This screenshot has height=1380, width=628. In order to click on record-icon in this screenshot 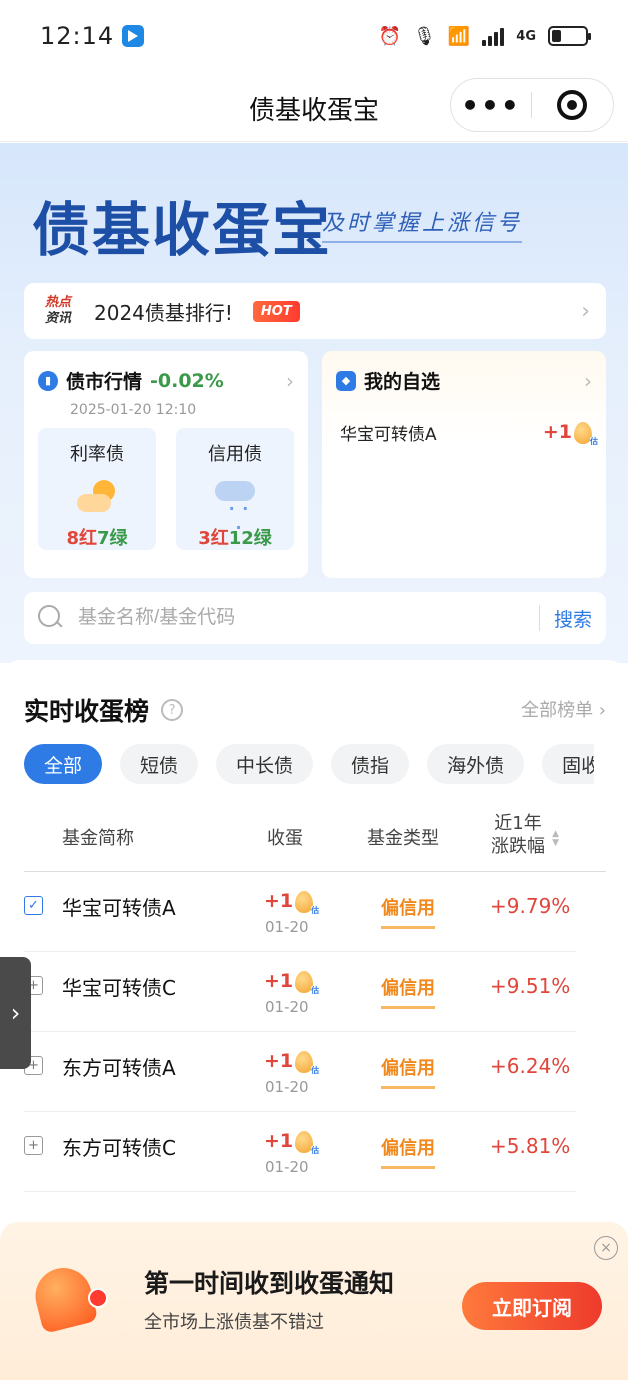, I will do `click(572, 105)`.